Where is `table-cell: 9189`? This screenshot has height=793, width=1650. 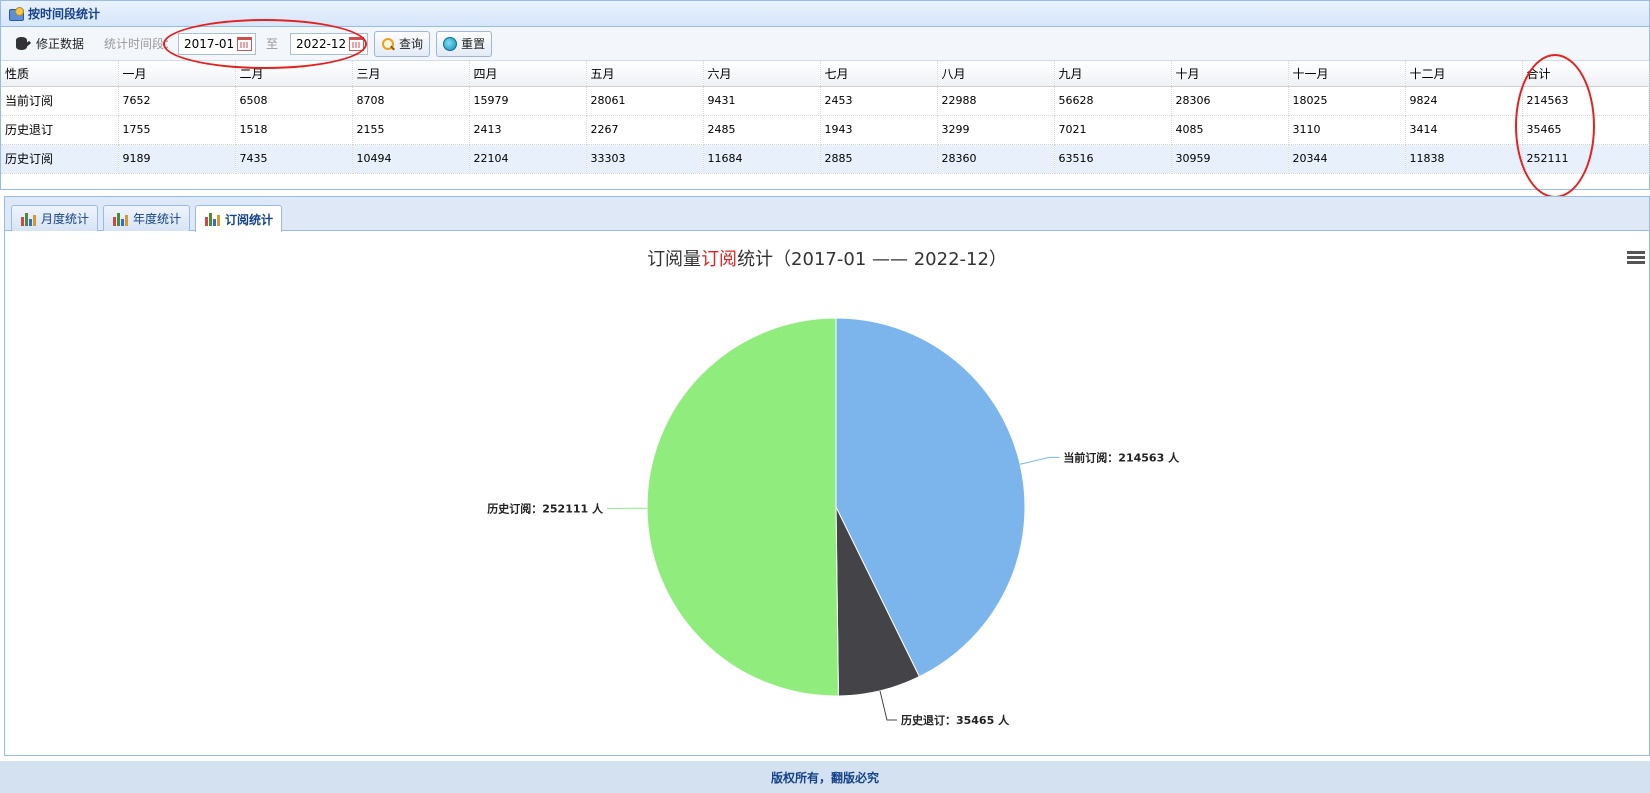
table-cell: 9189 is located at coordinates (177, 159).